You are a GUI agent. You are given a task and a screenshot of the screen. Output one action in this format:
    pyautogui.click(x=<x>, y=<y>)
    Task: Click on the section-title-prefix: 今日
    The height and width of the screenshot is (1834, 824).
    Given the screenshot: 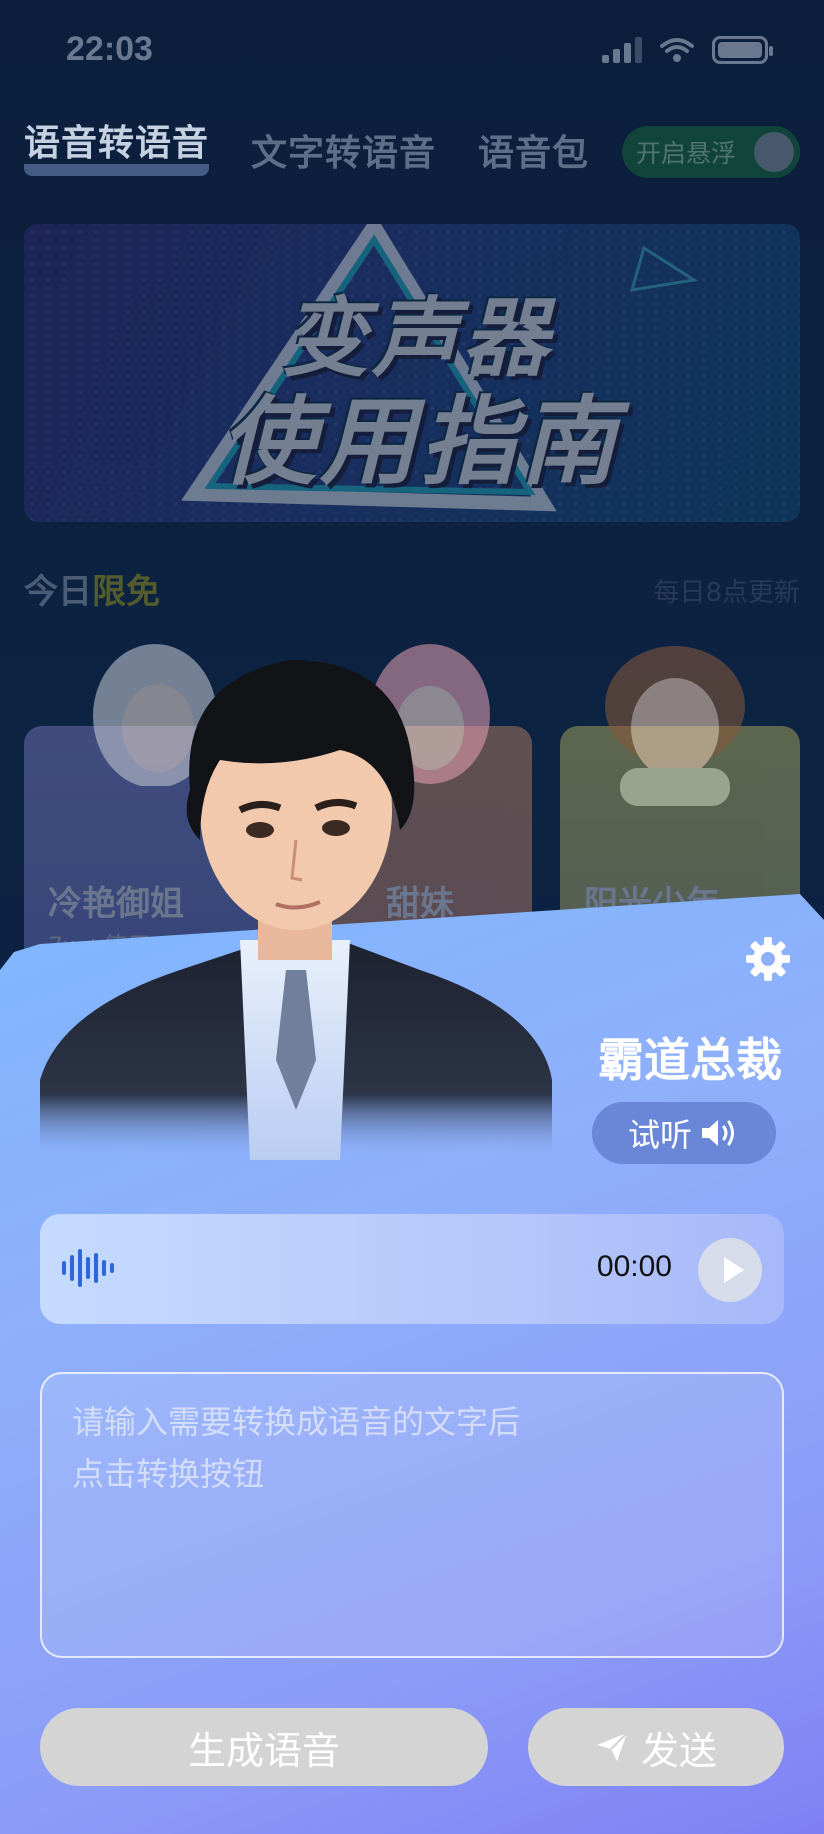 What is the action you would take?
    pyautogui.click(x=58, y=592)
    